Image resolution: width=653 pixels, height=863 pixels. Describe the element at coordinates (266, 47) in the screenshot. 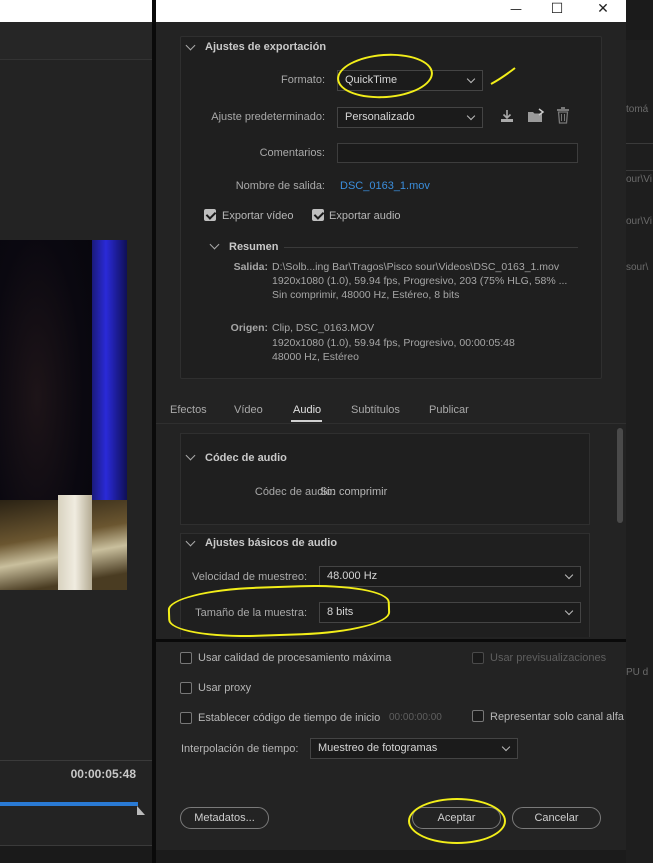

I see `export-settings-title: Ajustes de exportación` at that location.